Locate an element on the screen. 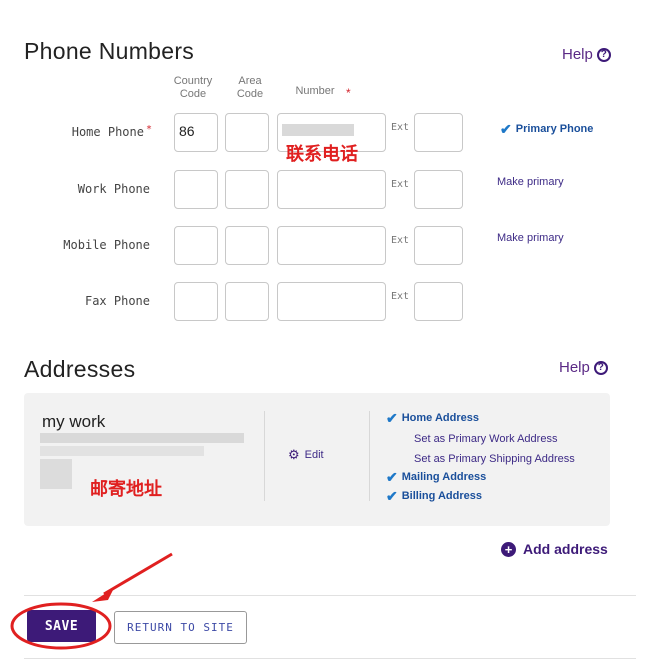 The image size is (648, 668). phone-row-mobile: Mobile Phone Ext Make primary is located at coordinates (324, 245).